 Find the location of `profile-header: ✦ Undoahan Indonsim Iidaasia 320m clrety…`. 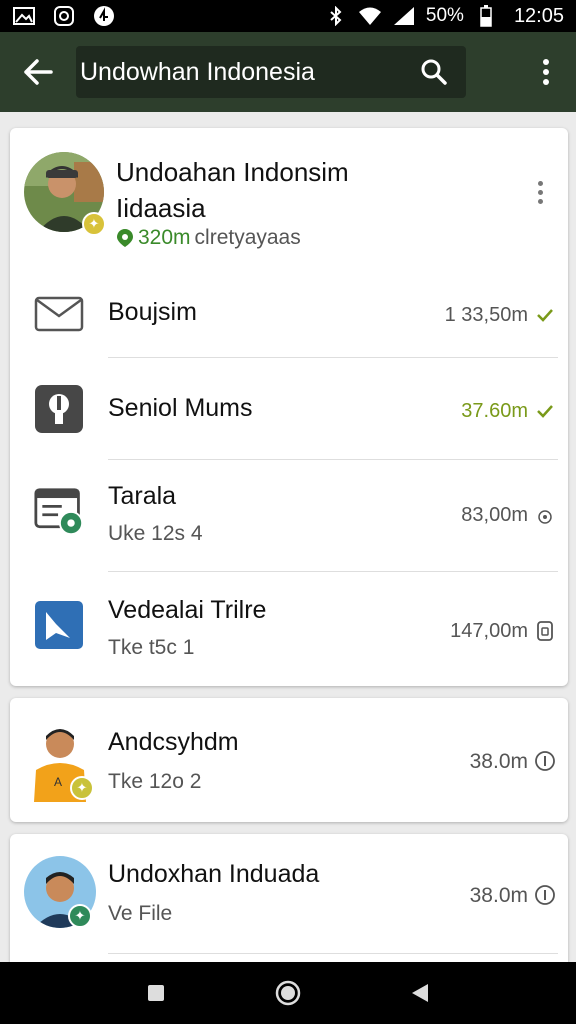

profile-header: ✦ Undoahan Indonsim Iidaasia 320m clrety… is located at coordinates (289, 199).